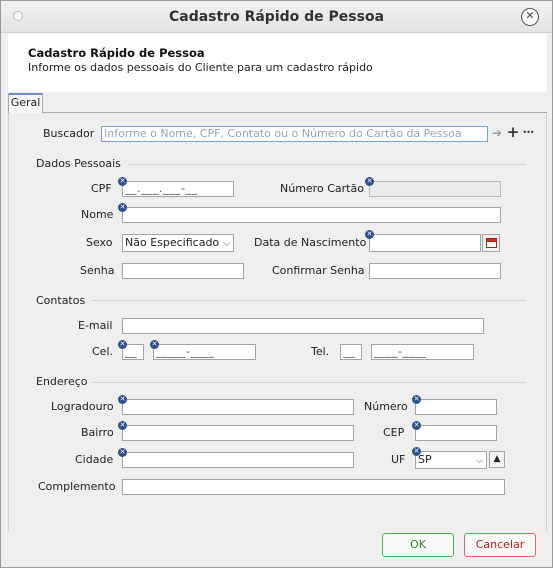 Image resolution: width=553 pixels, height=568 pixels. I want to click on cel-number-field: _____-____, so click(204, 352).